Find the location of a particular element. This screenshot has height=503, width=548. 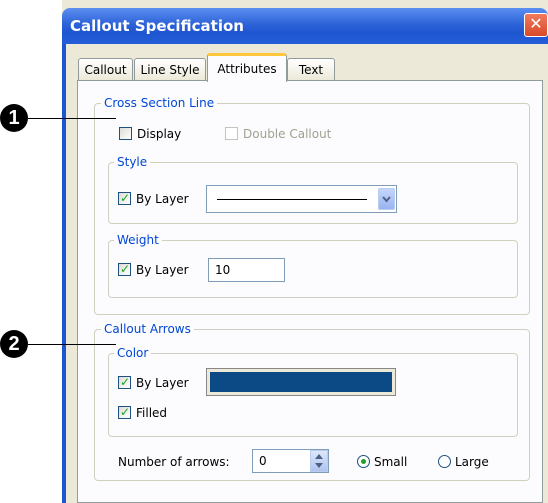

line-style-dropdown-button is located at coordinates (386, 199).